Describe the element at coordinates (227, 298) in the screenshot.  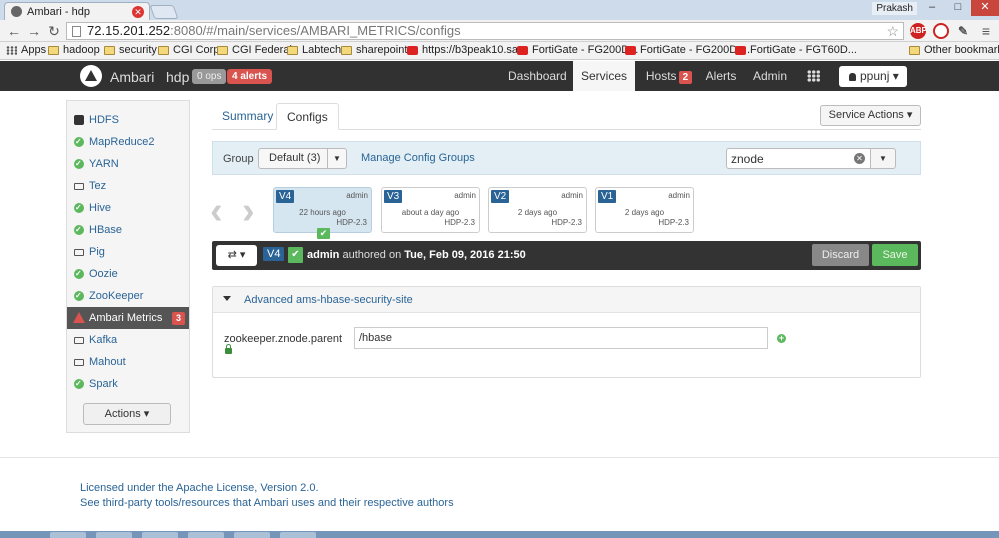
I see `caret-down-icon` at that location.